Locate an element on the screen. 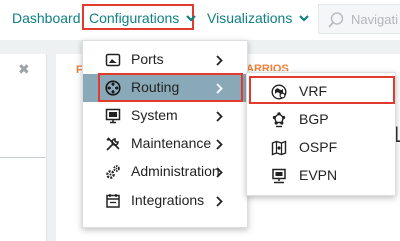 The width and height of the screenshot is (400, 241). submenu-item-ospf: OSPF is located at coordinates (321, 148).